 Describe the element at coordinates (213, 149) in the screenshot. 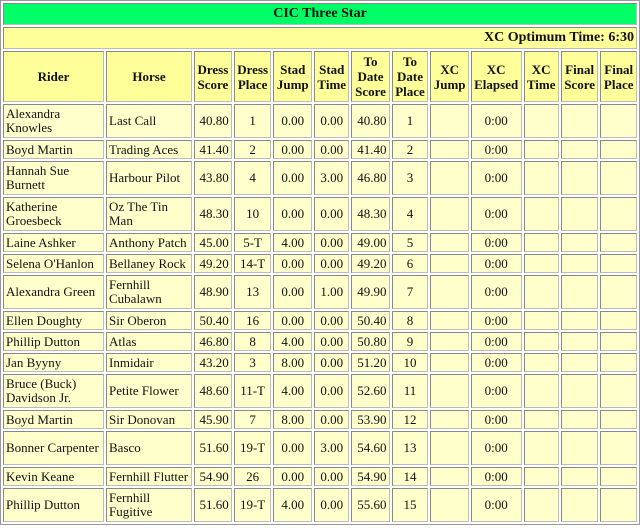

I see `dress-score-cell: 41.40` at that location.